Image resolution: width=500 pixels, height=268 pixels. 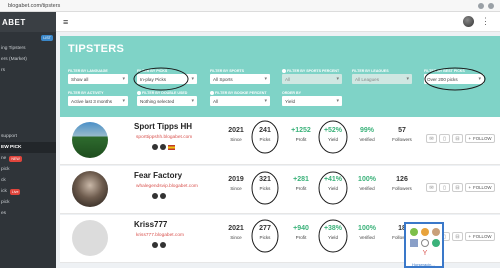 What do you see at coordinates (28, 180) in the screenshot?
I see `sidebar-item: ck` at bounding box center [28, 180].